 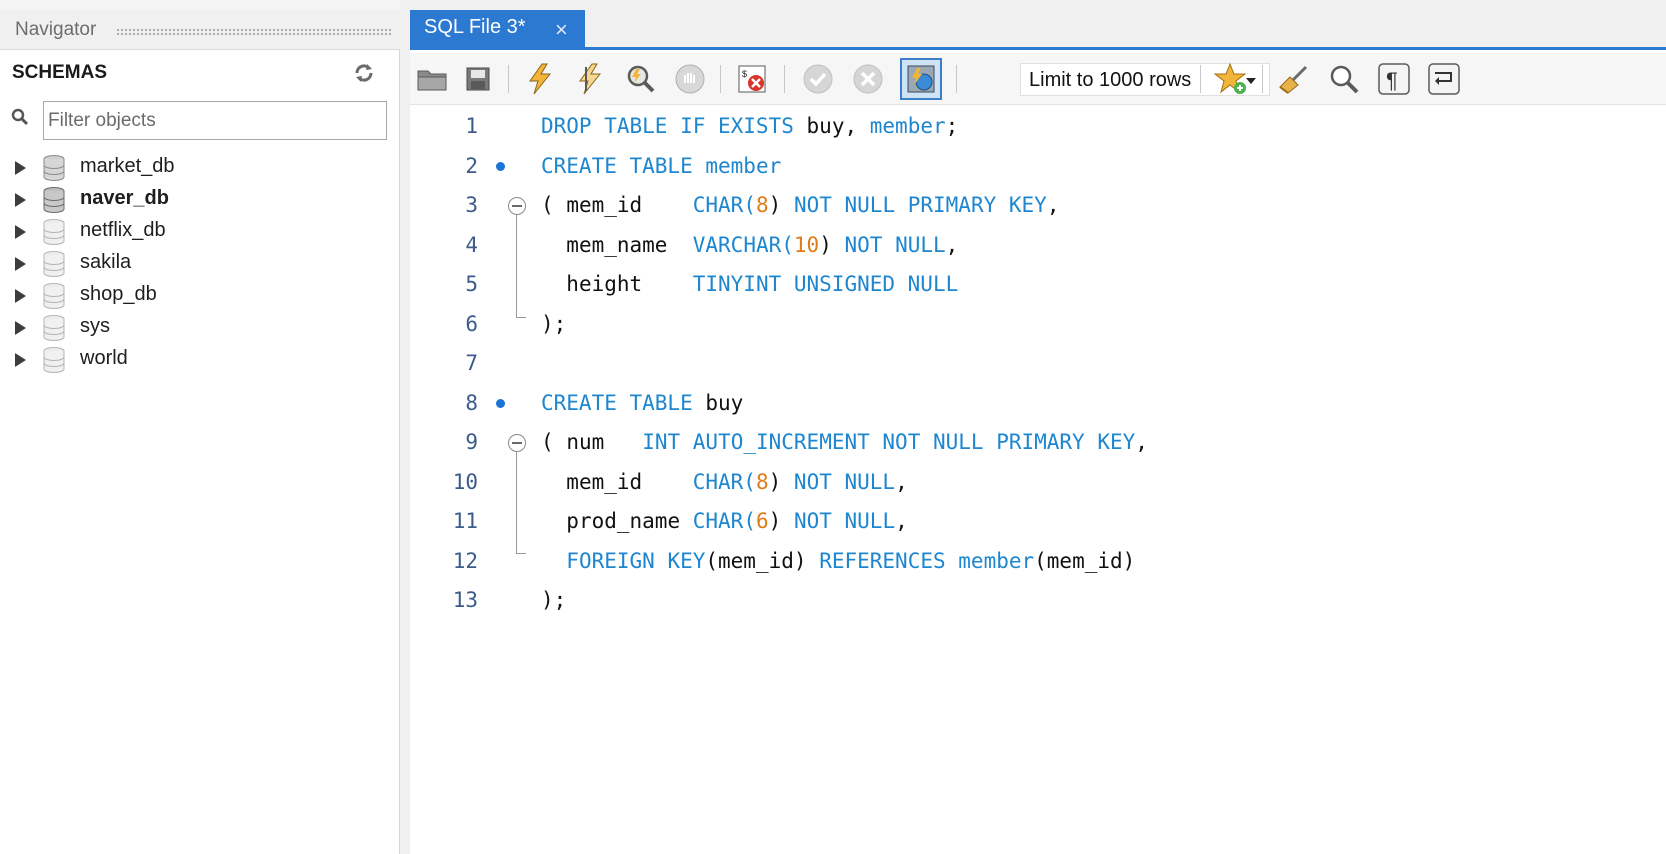 What do you see at coordinates (471, 442) in the screenshot?
I see `line-number: 9` at bounding box center [471, 442].